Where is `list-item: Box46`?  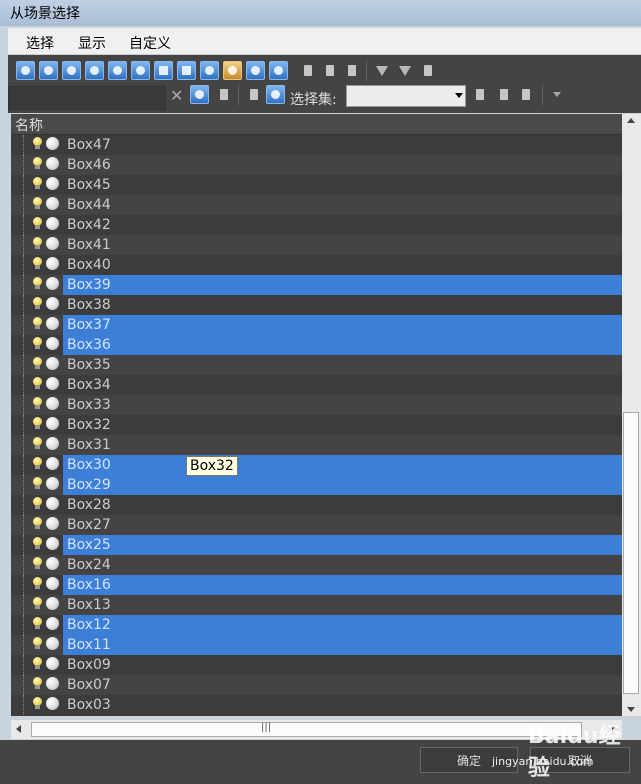 list-item: Box46 is located at coordinates (316, 165).